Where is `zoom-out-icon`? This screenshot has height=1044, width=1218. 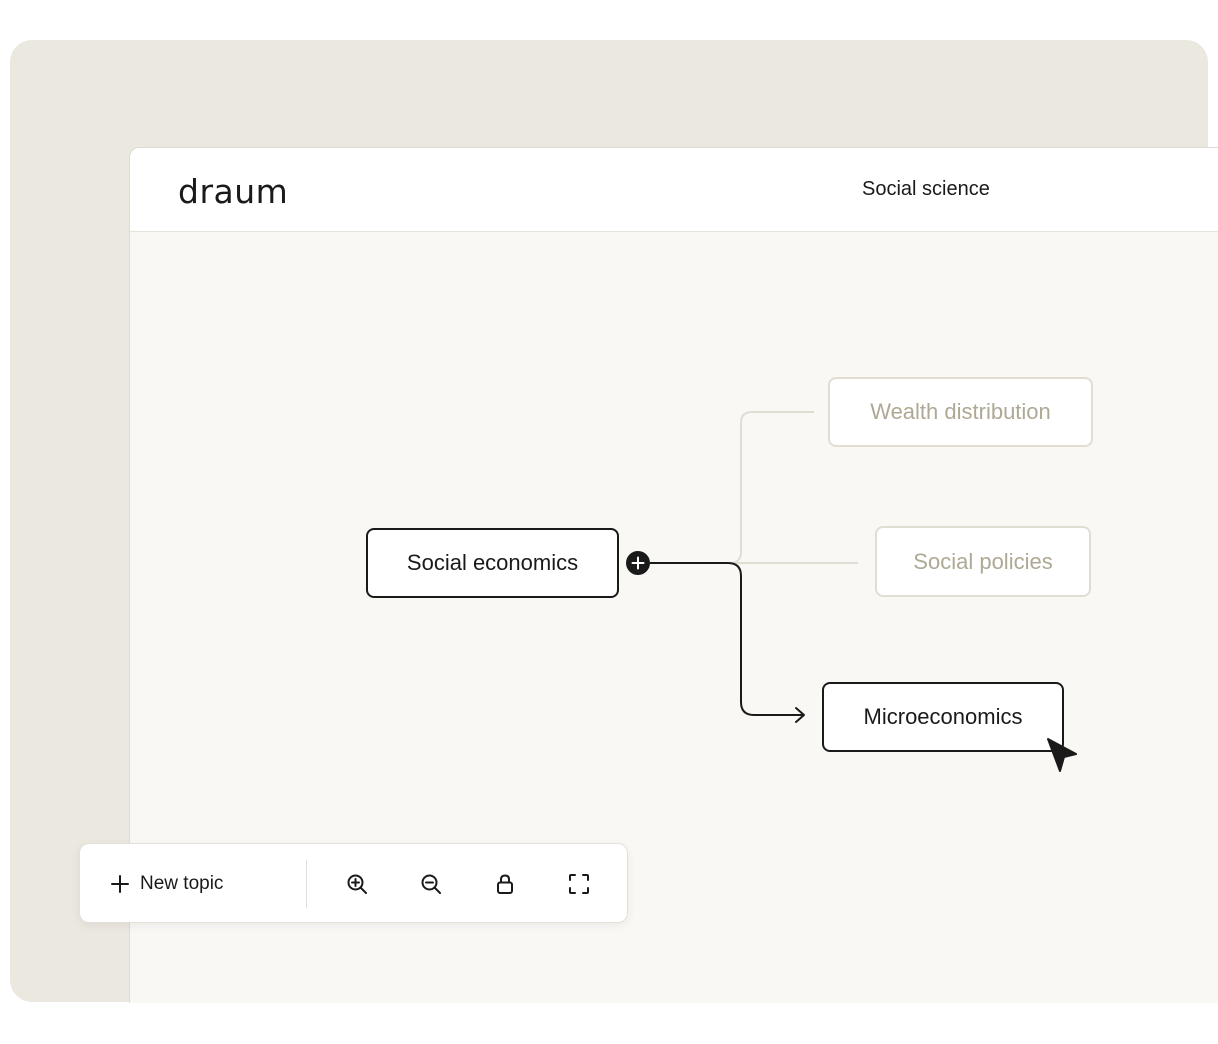 zoom-out-icon is located at coordinates (431, 884).